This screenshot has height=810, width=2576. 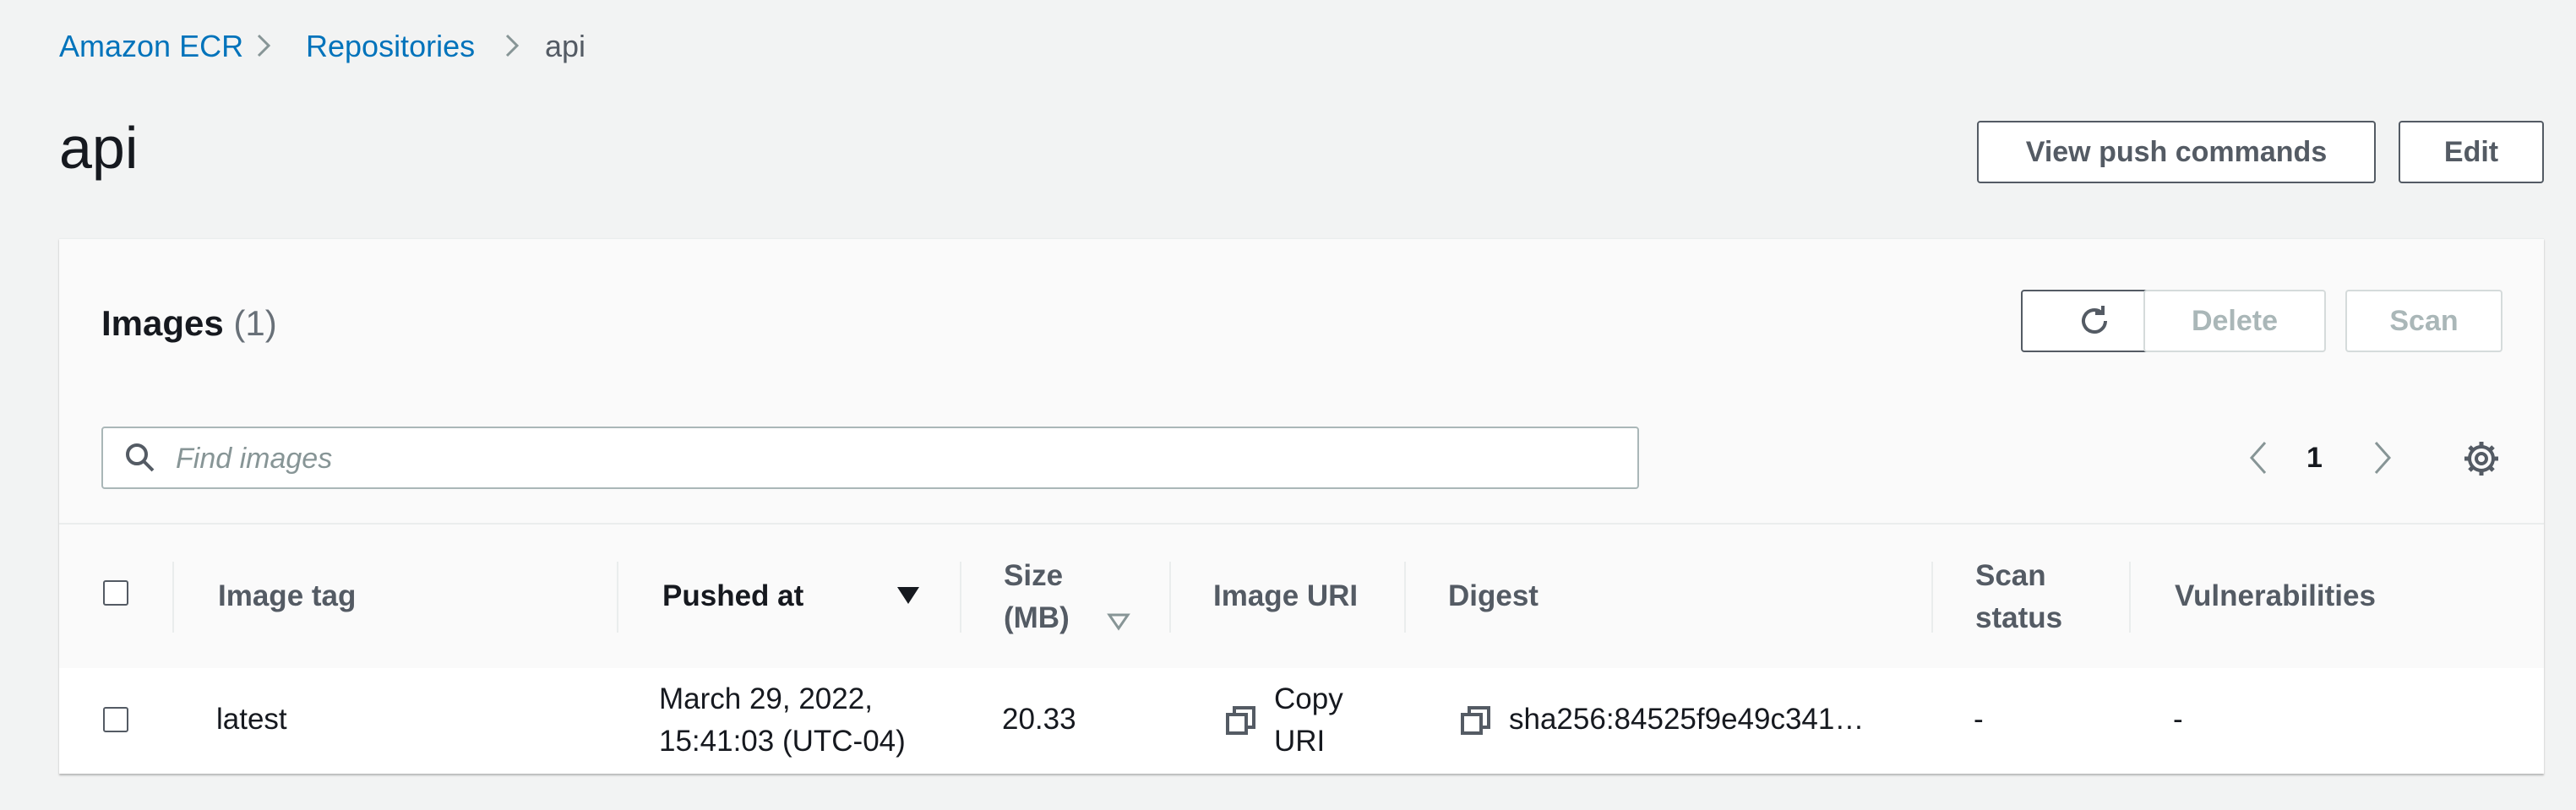 I want to click on copy-uri-icon, so click(x=1241, y=723).